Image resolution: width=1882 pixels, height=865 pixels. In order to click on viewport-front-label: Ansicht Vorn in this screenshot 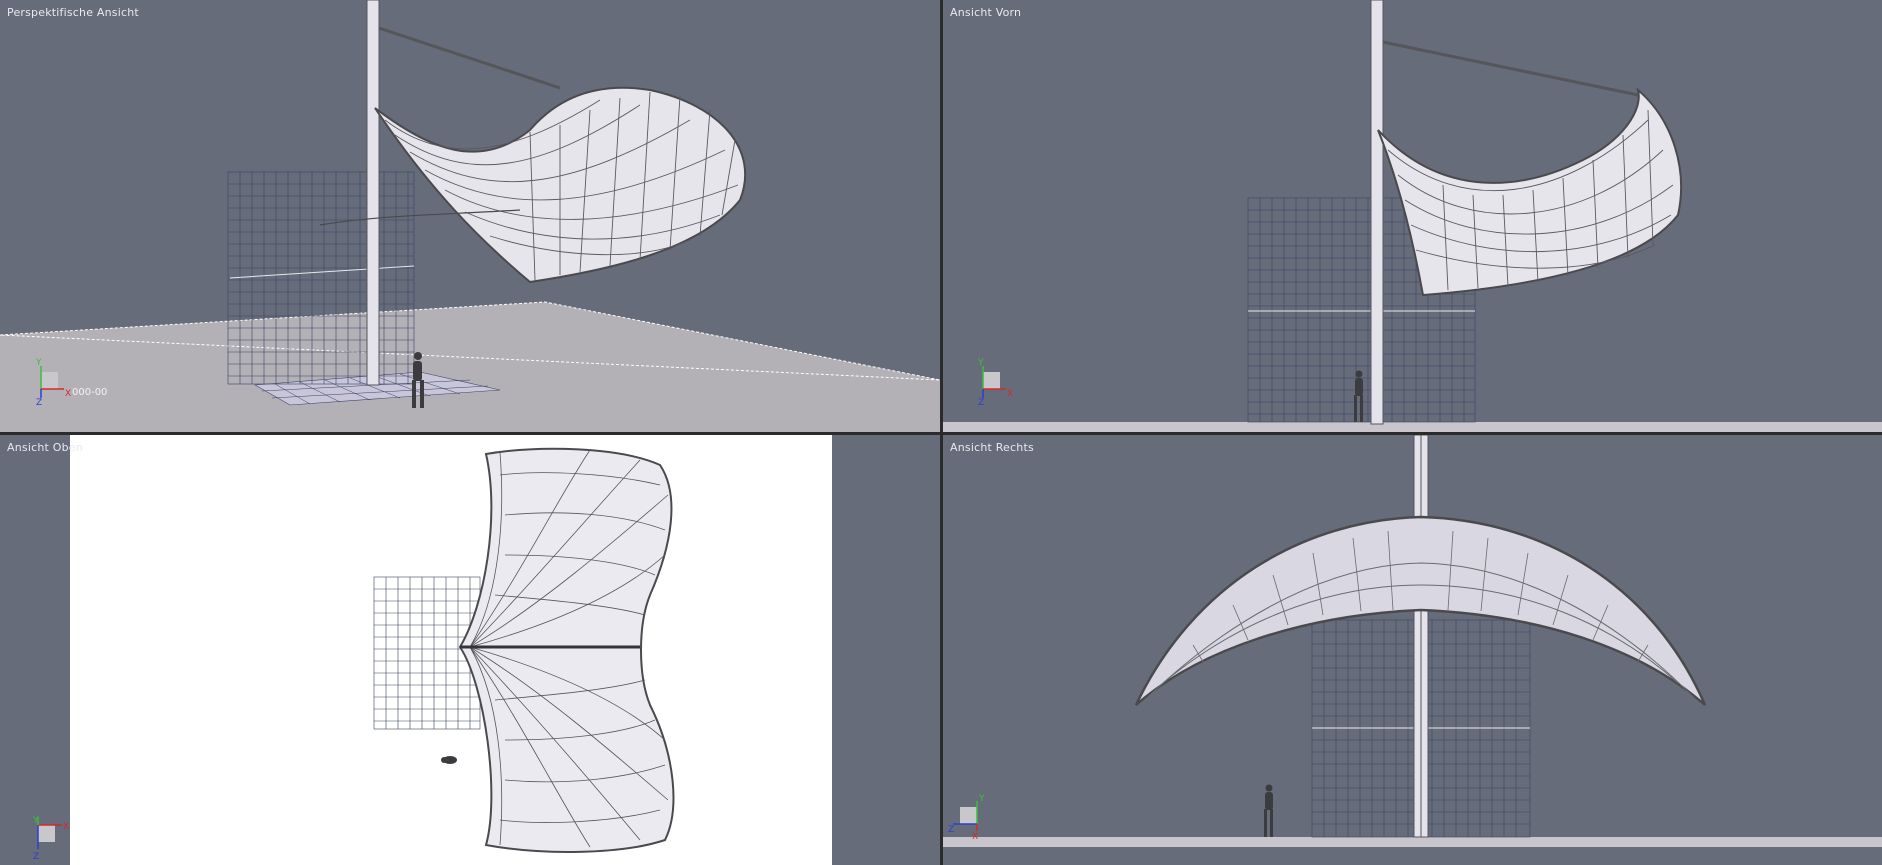, I will do `click(985, 12)`.